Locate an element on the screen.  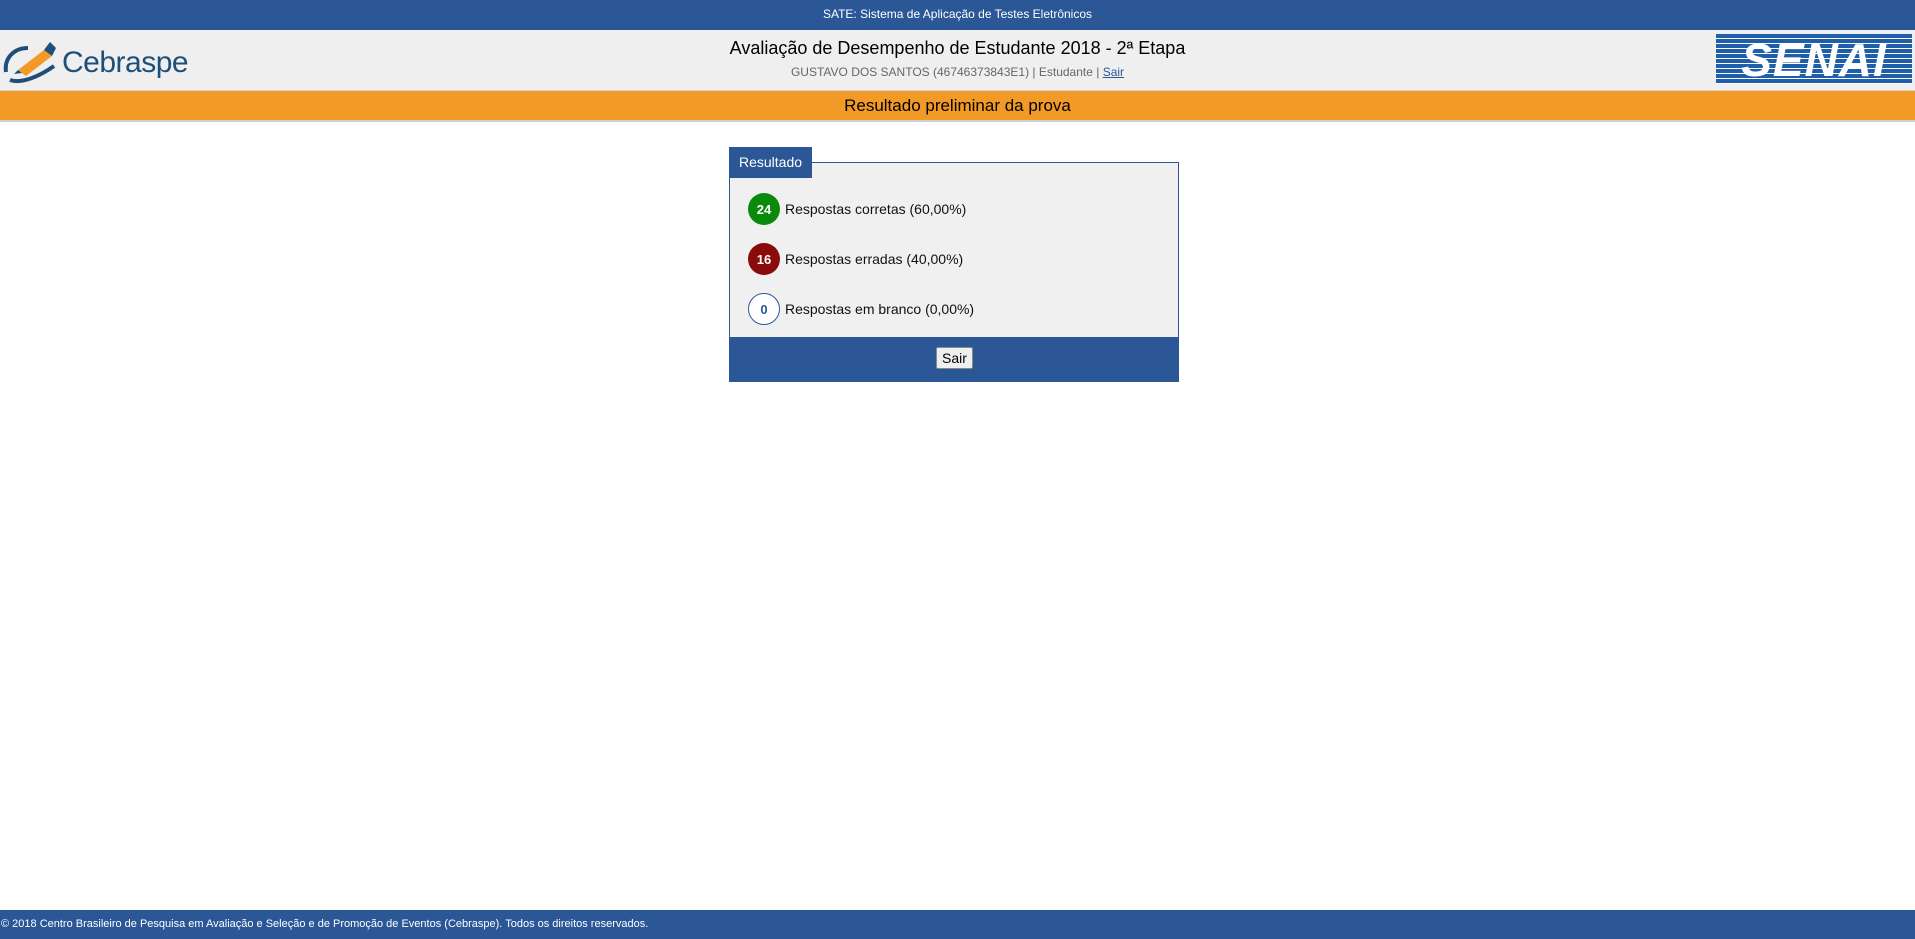
result-banner-text: Resultado preliminar da prova is located at coordinates (957, 105).